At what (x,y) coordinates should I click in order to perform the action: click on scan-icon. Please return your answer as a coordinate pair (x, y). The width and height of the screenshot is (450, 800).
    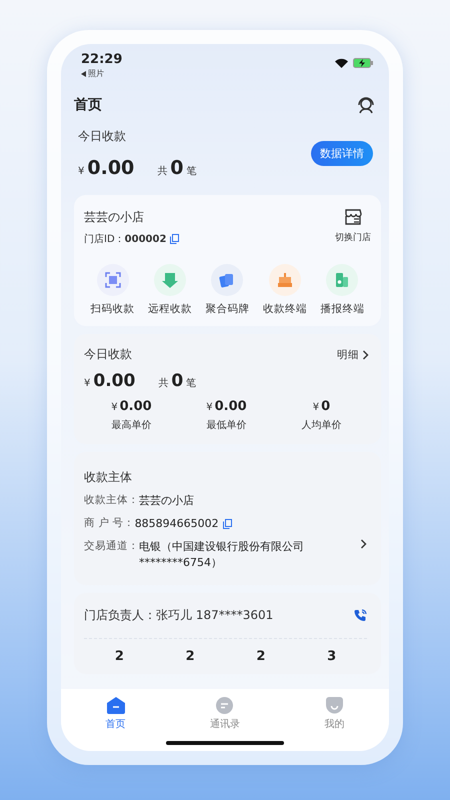
    Looking at the image, I should click on (112, 280).